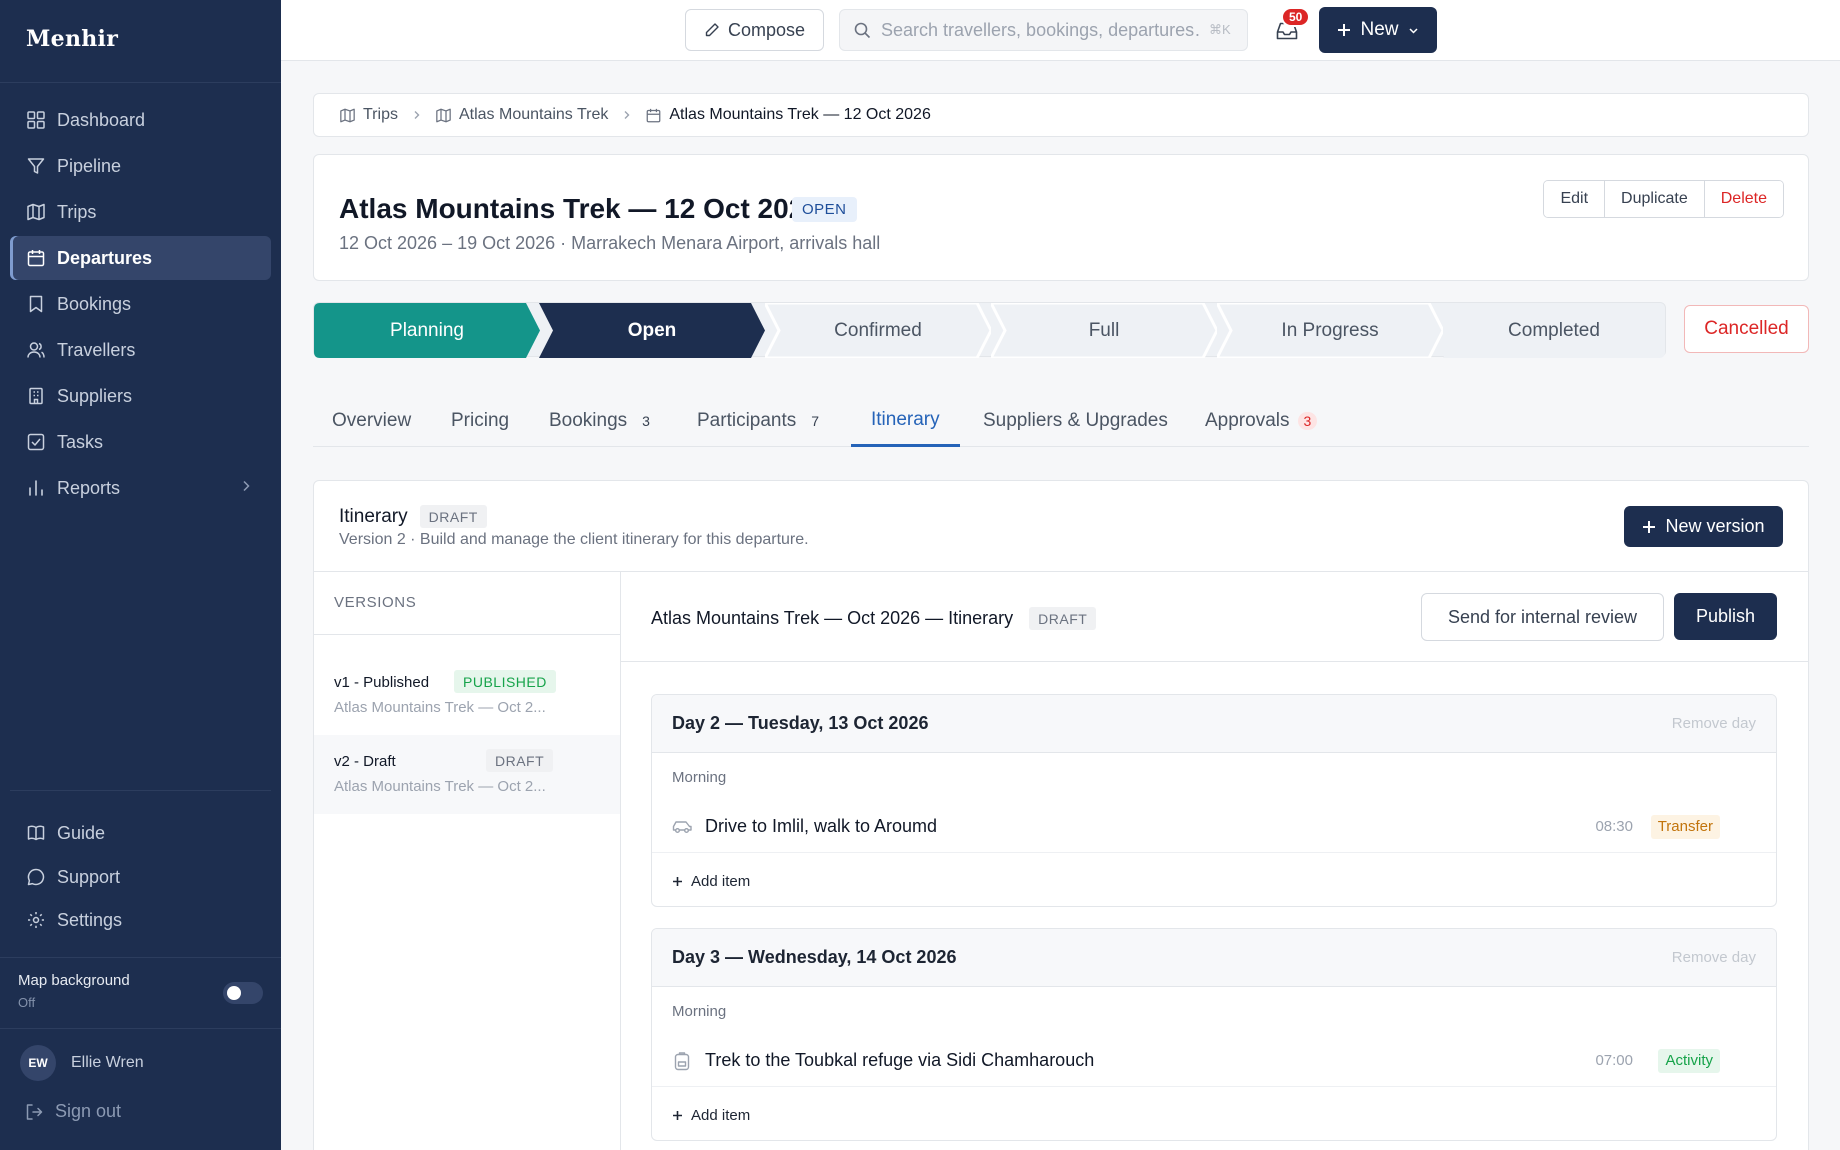 Image resolution: width=1840 pixels, height=1150 pixels. I want to click on sidebar-item-reports: Reports, so click(140, 488).